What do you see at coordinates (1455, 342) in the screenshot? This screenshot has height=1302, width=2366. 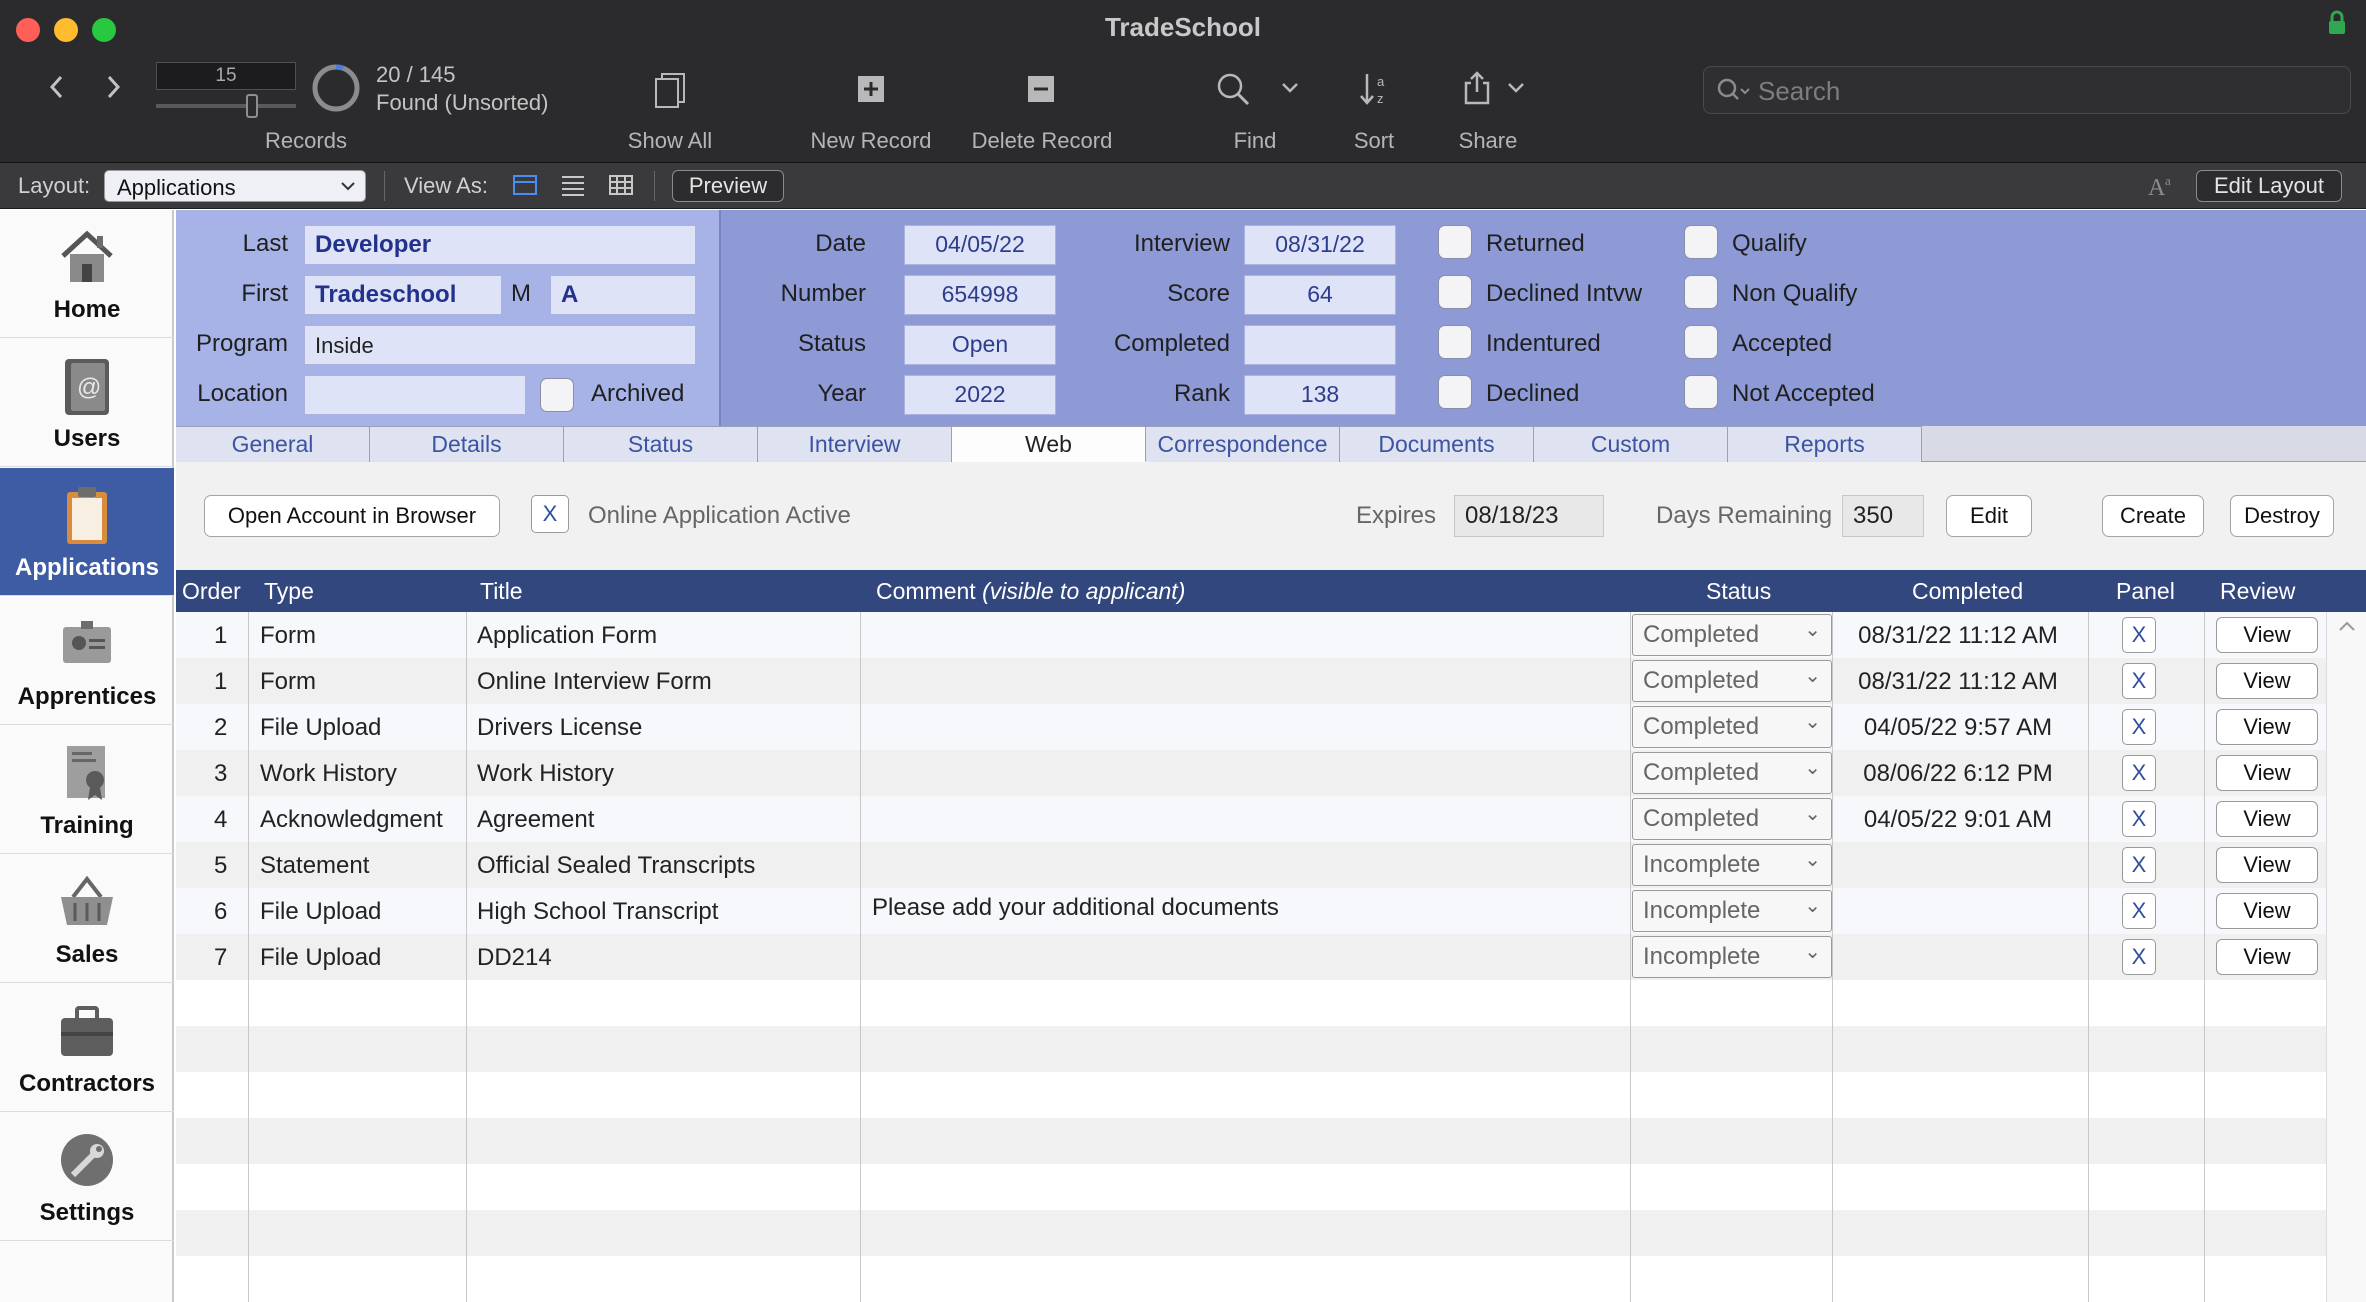 I see `indentured-checkbox` at bounding box center [1455, 342].